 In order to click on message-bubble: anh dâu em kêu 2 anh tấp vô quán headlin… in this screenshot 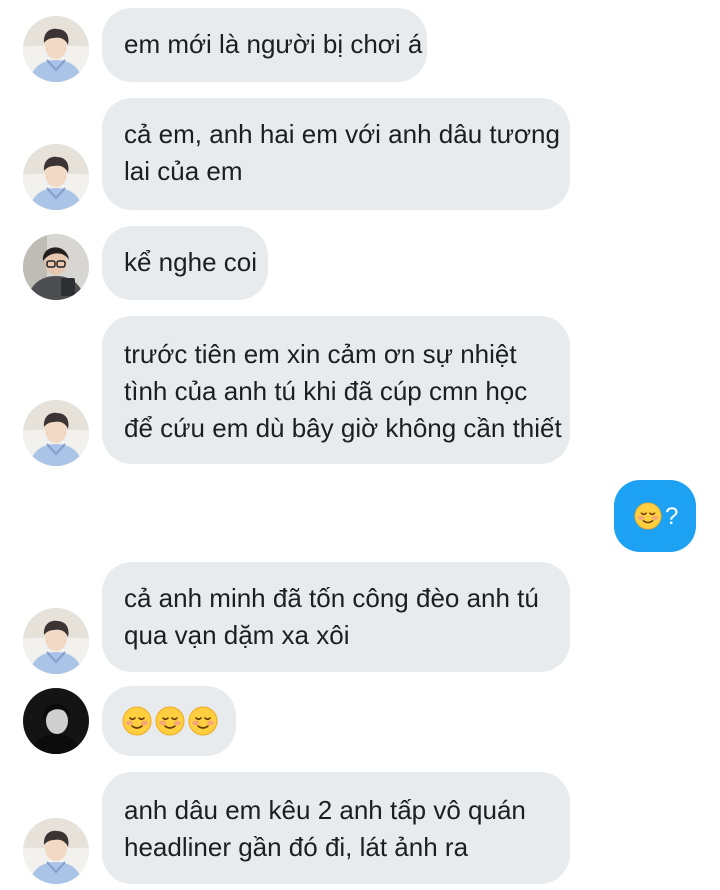, I will do `click(336, 828)`.